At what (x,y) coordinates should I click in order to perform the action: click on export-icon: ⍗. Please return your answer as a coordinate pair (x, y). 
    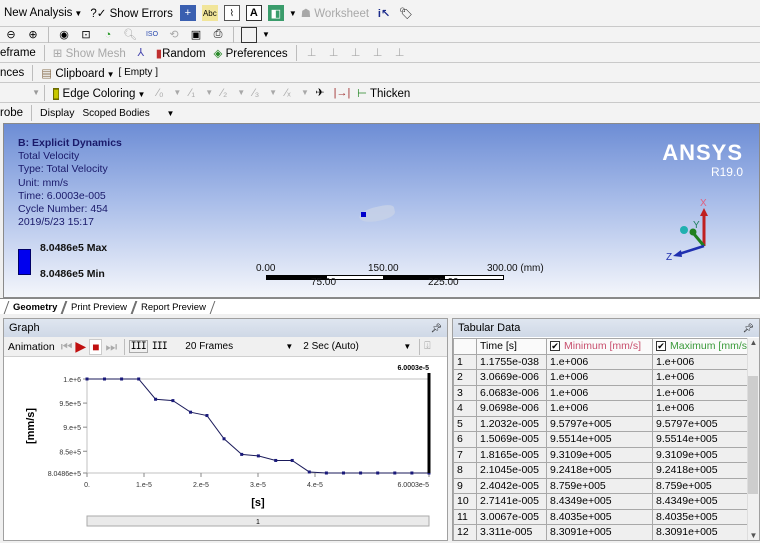
    Looking at the image, I should click on (427, 346).